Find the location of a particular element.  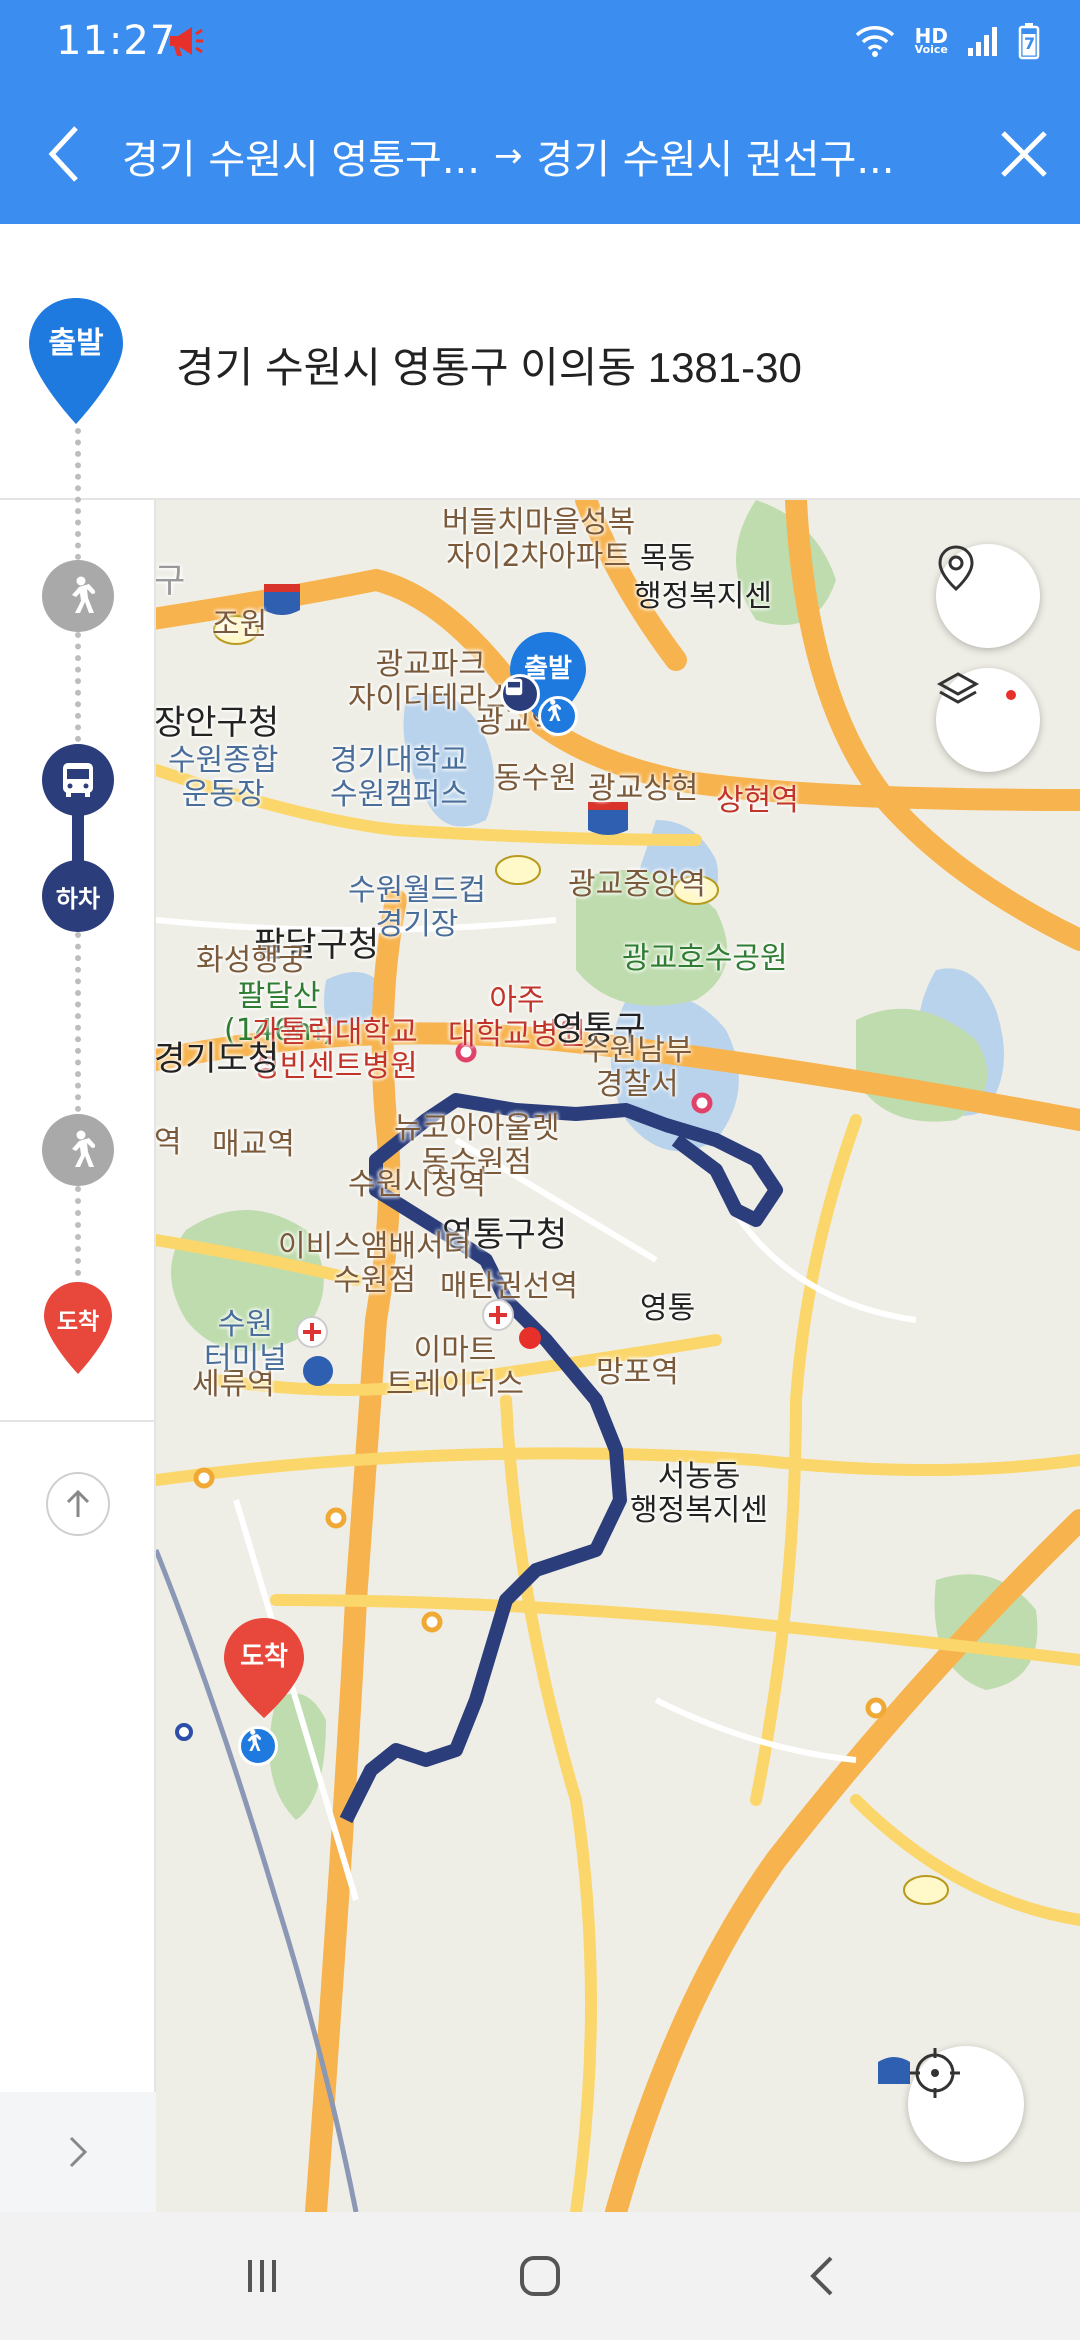

map-label-ic: 조원 is located at coordinates (240, 624).